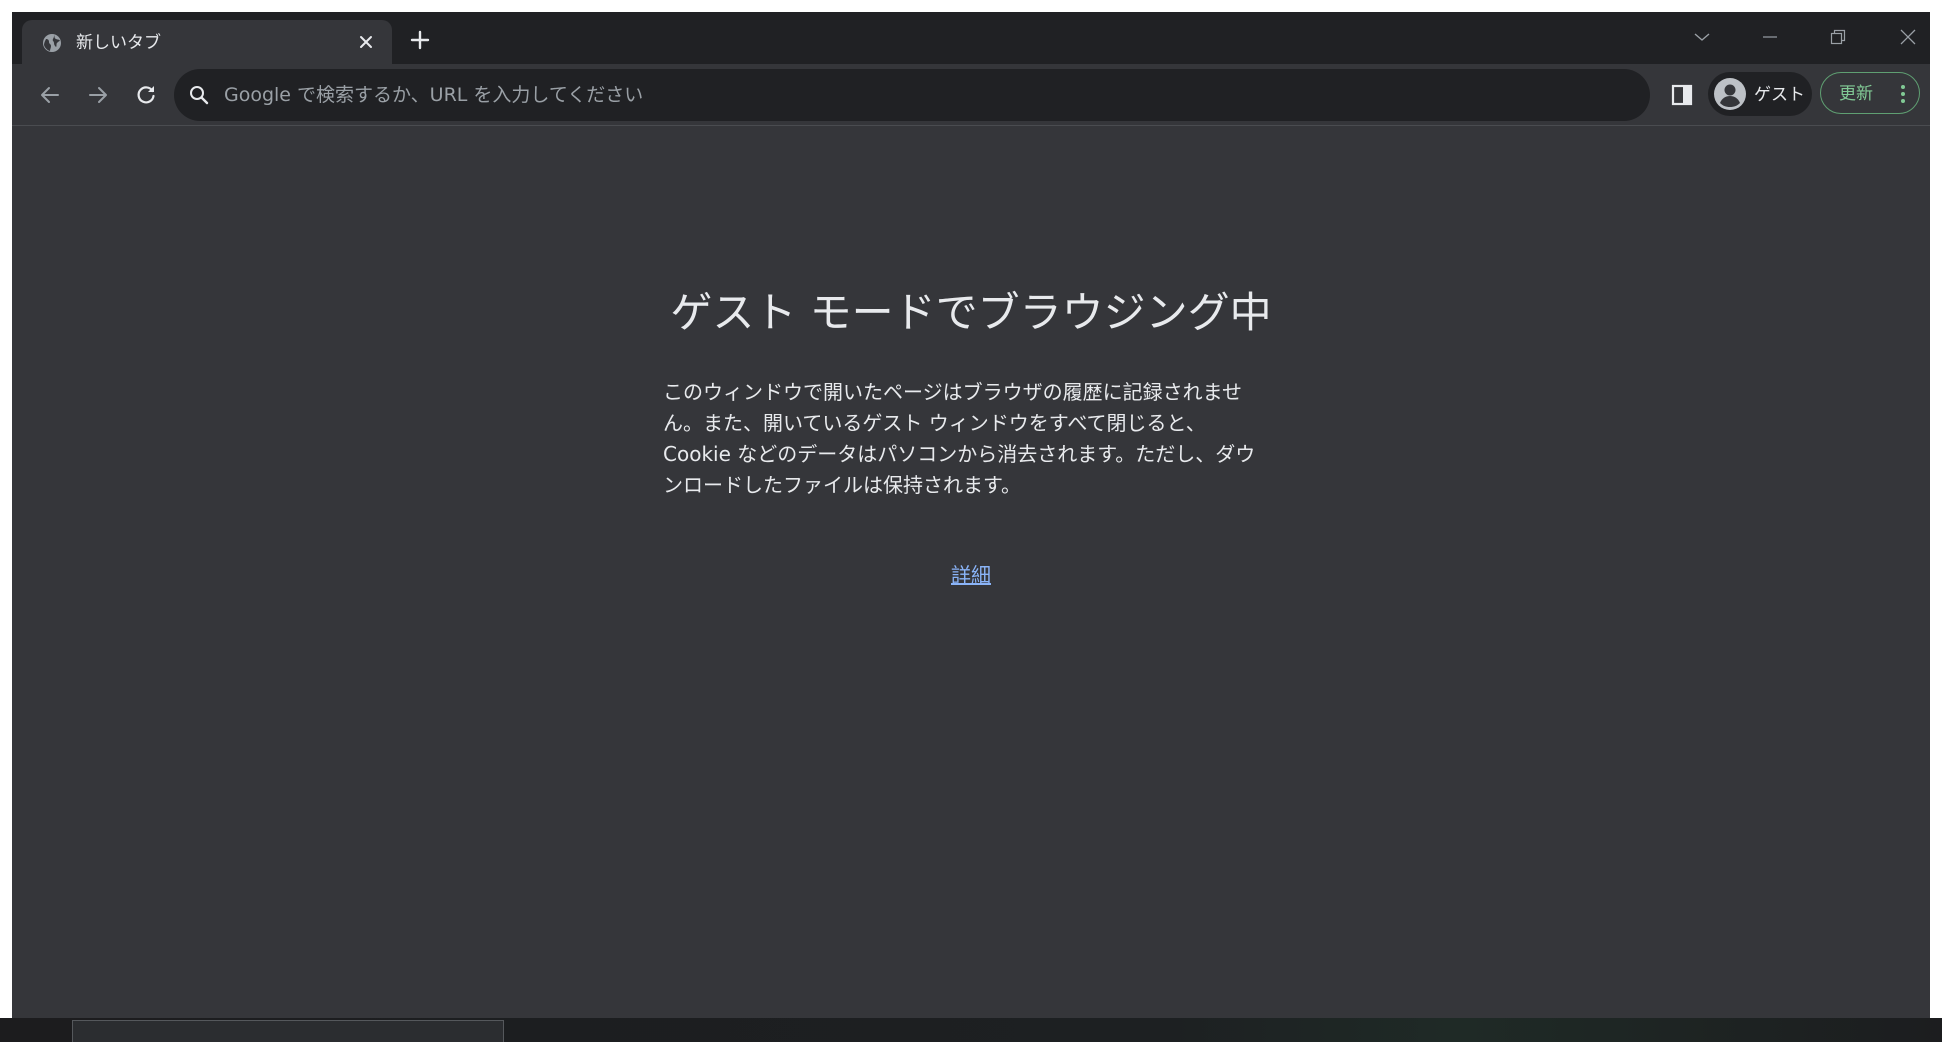 The width and height of the screenshot is (1942, 1042). What do you see at coordinates (924, 95) in the screenshot?
I see `omnibox-input` at bounding box center [924, 95].